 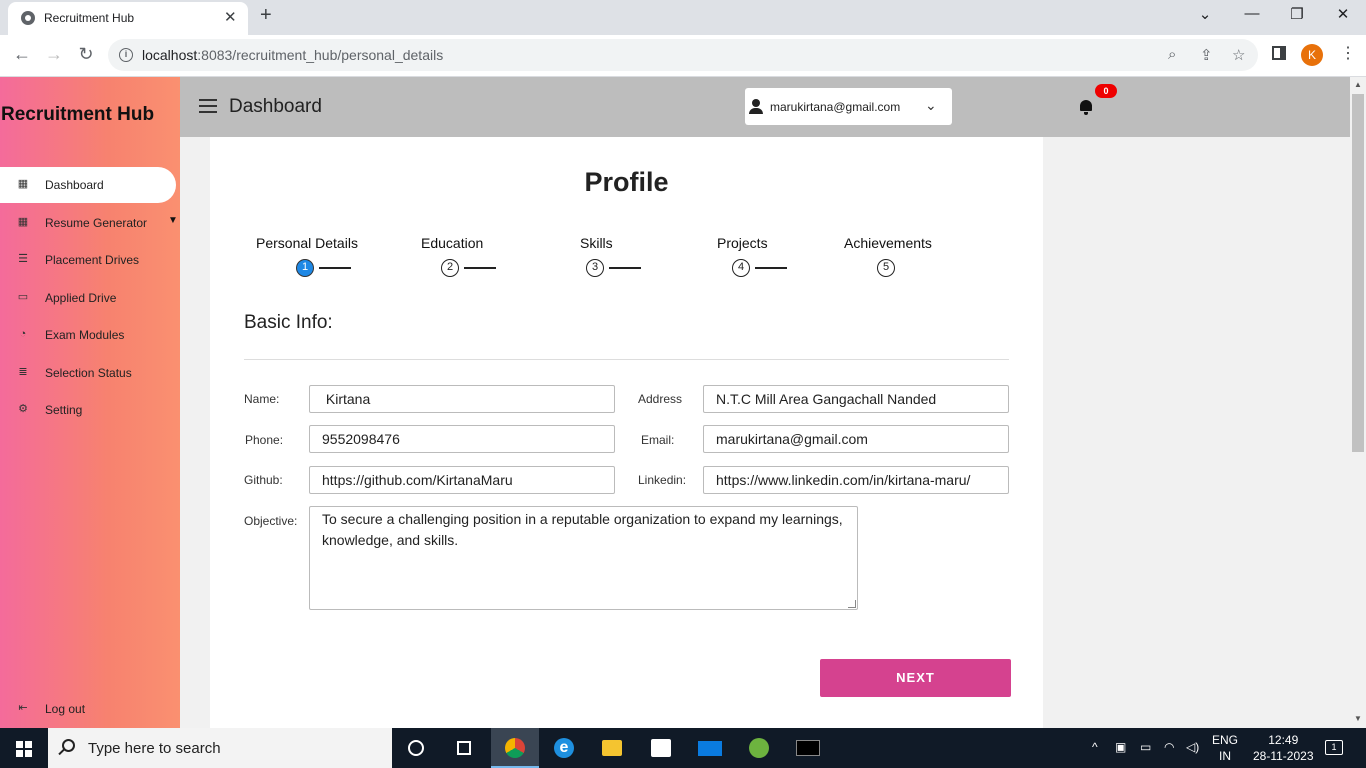 I want to click on taskbar-search: Type here to search, so click(x=220, y=748).